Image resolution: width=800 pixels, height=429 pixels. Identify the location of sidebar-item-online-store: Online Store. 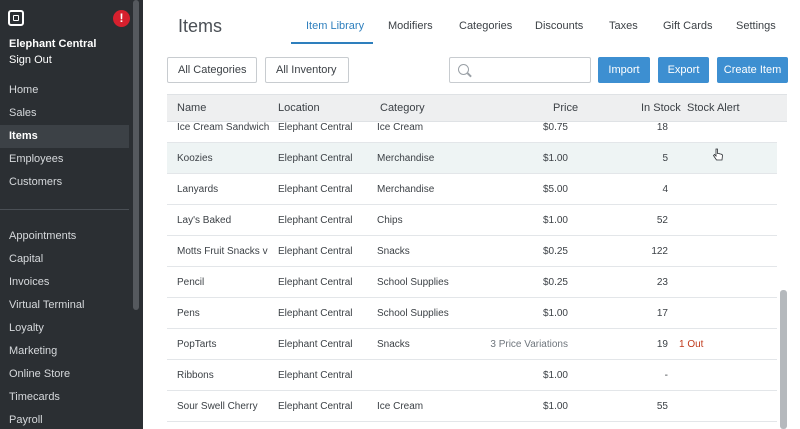
(64, 374).